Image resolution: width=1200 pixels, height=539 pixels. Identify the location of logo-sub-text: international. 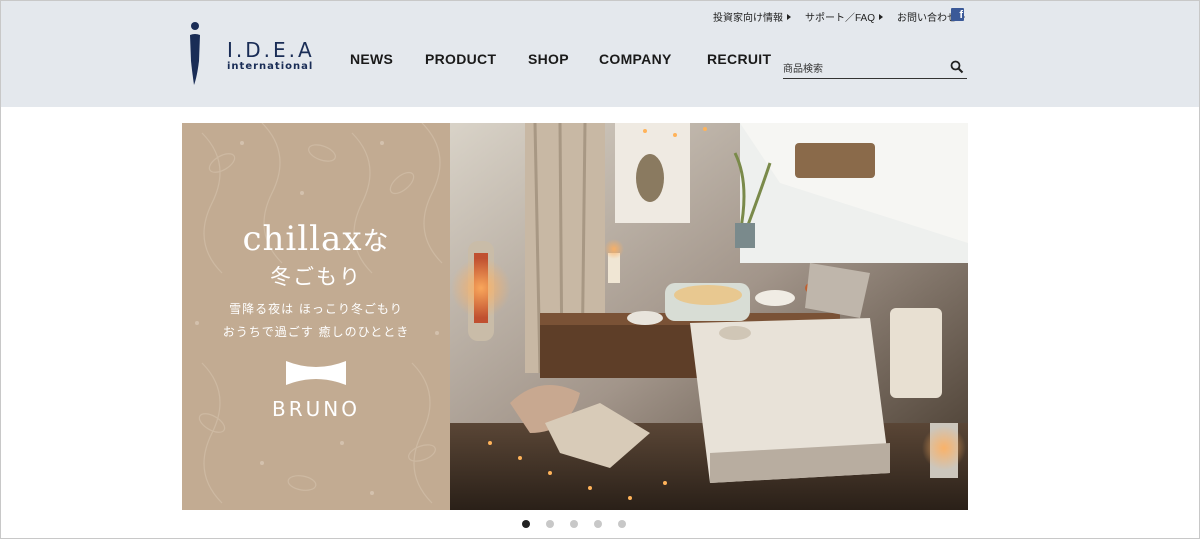
(270, 66).